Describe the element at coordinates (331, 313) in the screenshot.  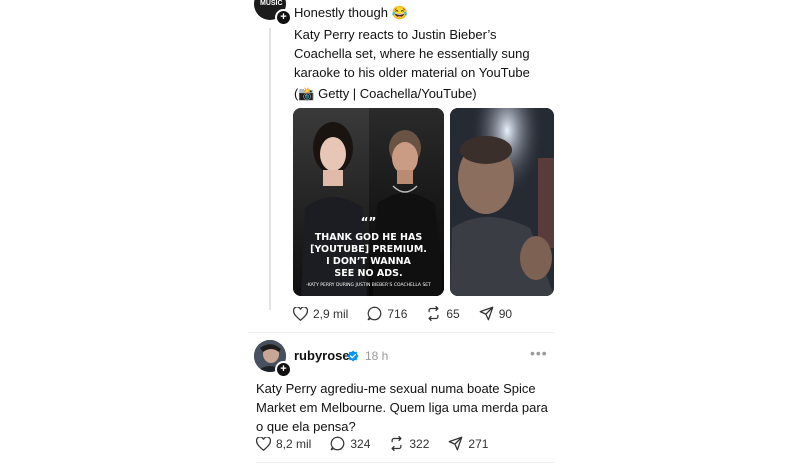
I see `post1-like-count: 2,9 mil` at that location.